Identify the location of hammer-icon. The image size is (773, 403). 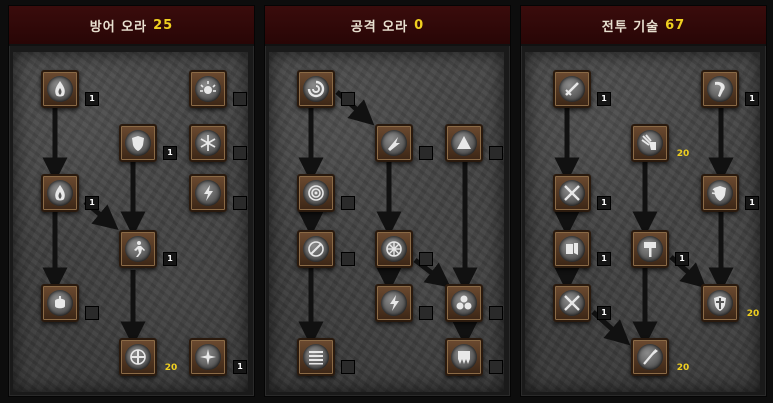
(650, 249).